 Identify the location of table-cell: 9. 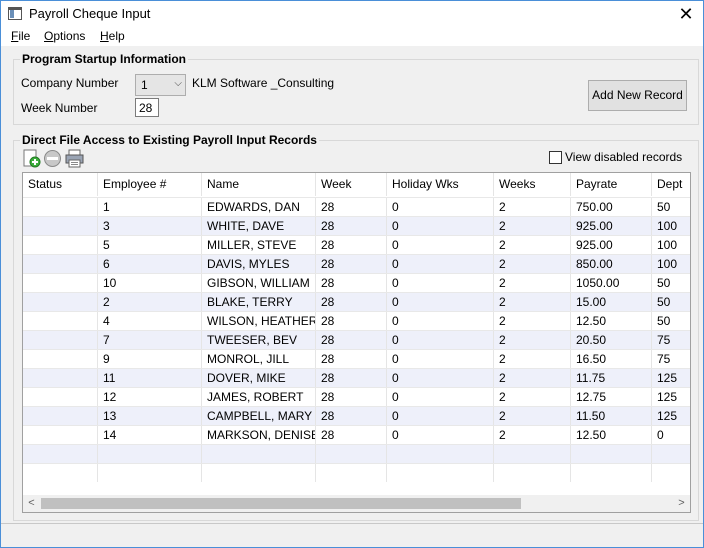
(150, 359).